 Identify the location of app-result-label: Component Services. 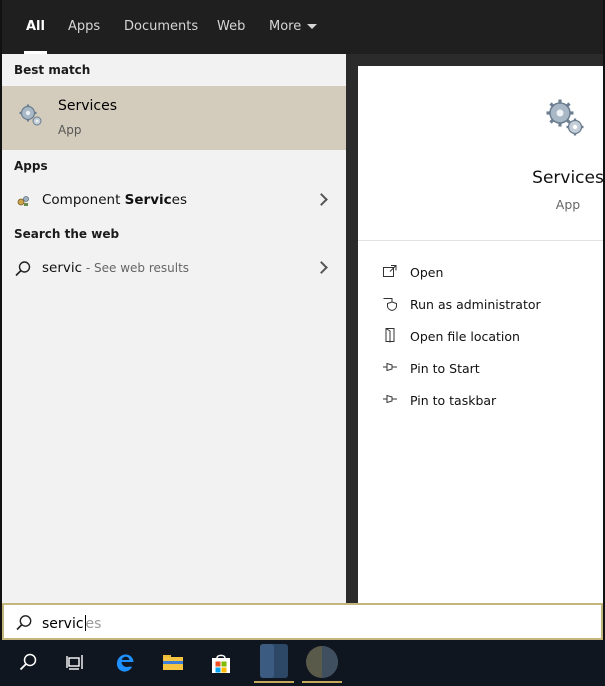
(114, 200).